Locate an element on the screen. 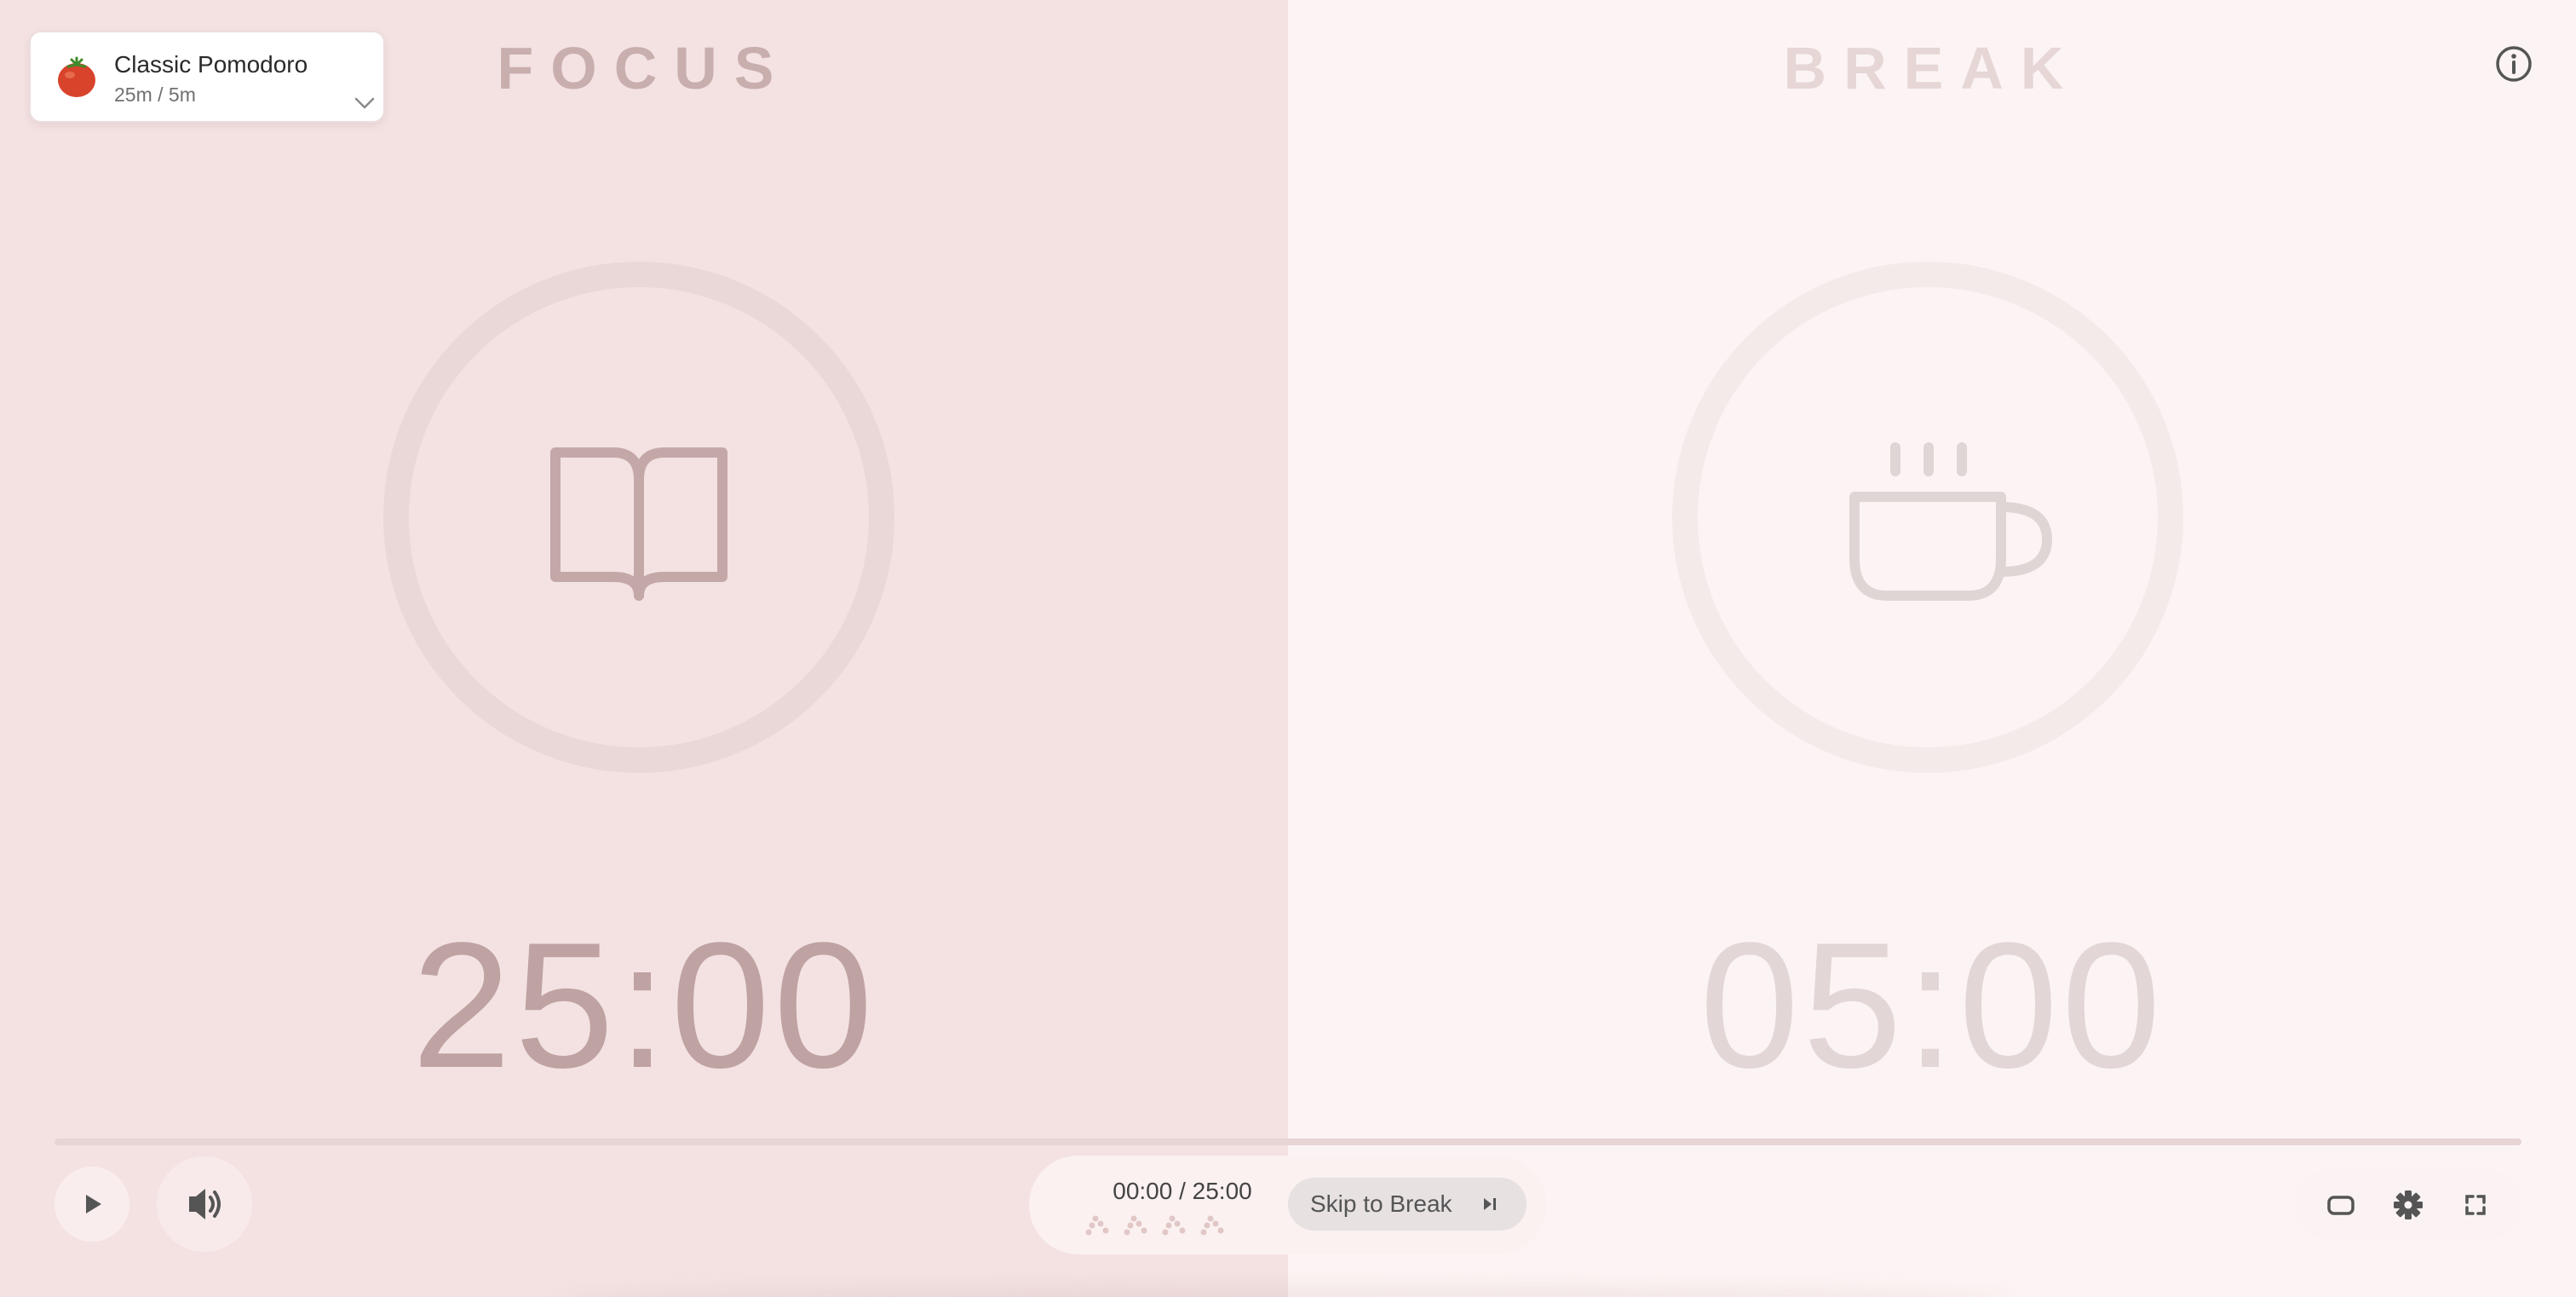 The image size is (2576, 1297). volume-icon is located at coordinates (205, 1204).